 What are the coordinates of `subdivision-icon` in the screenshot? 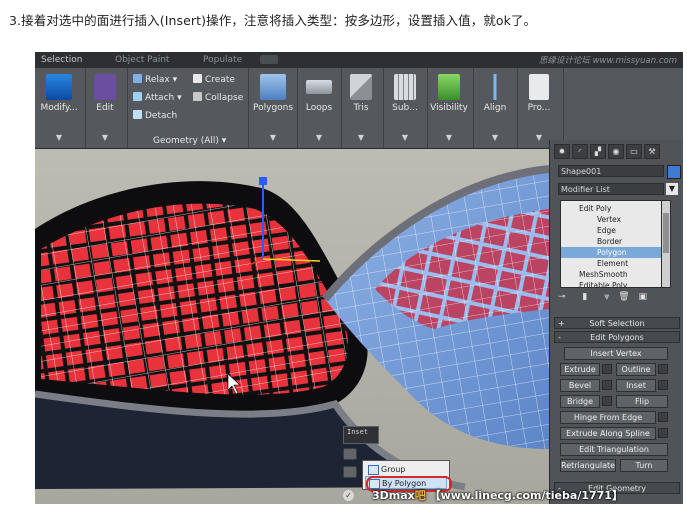 It's located at (405, 87).